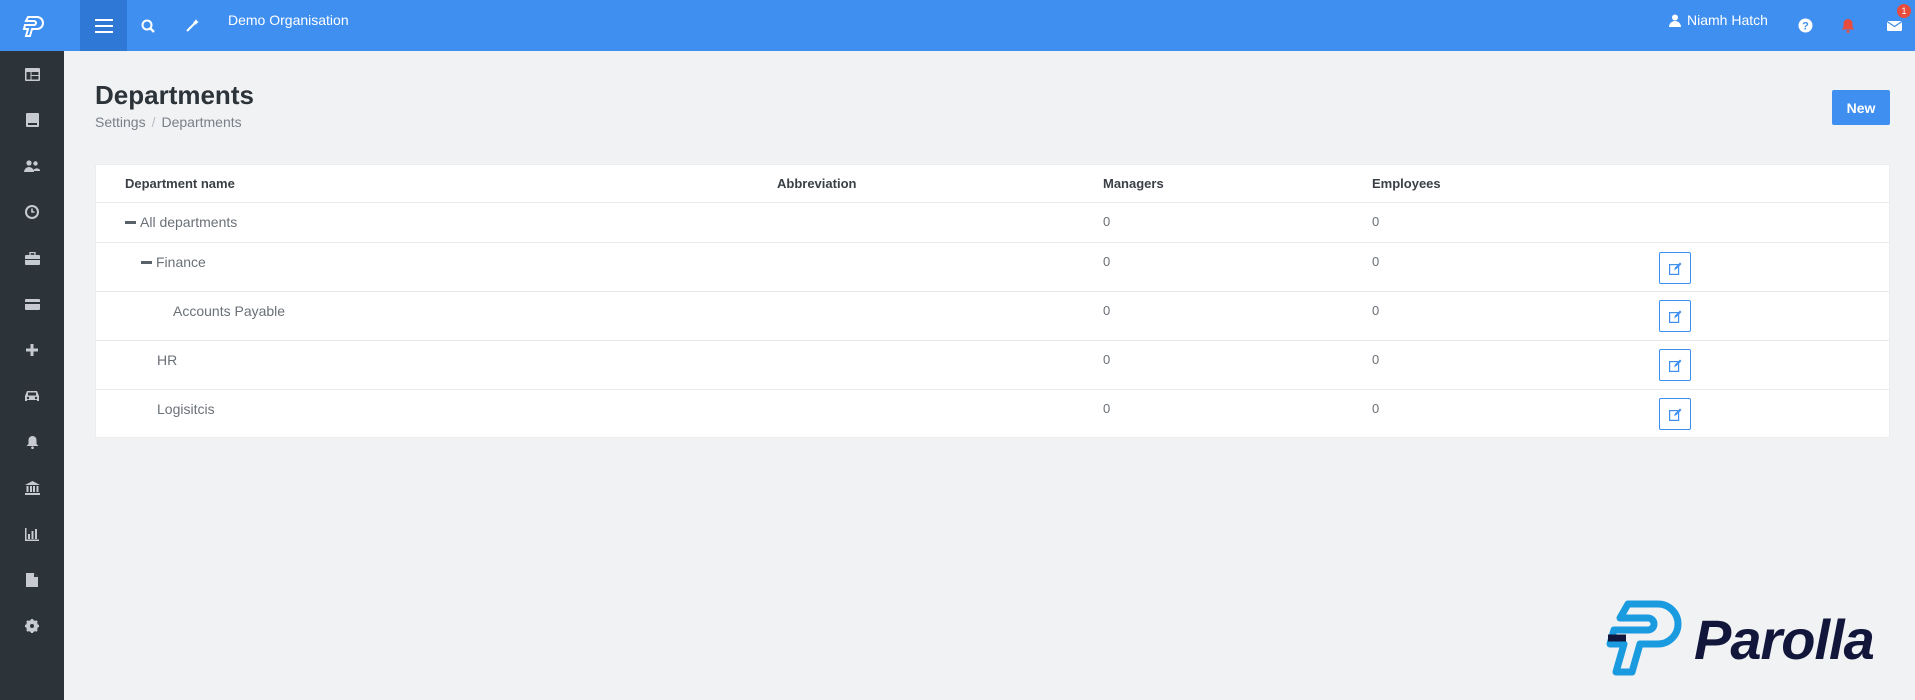 This screenshot has width=1915, height=700. I want to click on department-name-cell: Accounts Payable, so click(229, 311).